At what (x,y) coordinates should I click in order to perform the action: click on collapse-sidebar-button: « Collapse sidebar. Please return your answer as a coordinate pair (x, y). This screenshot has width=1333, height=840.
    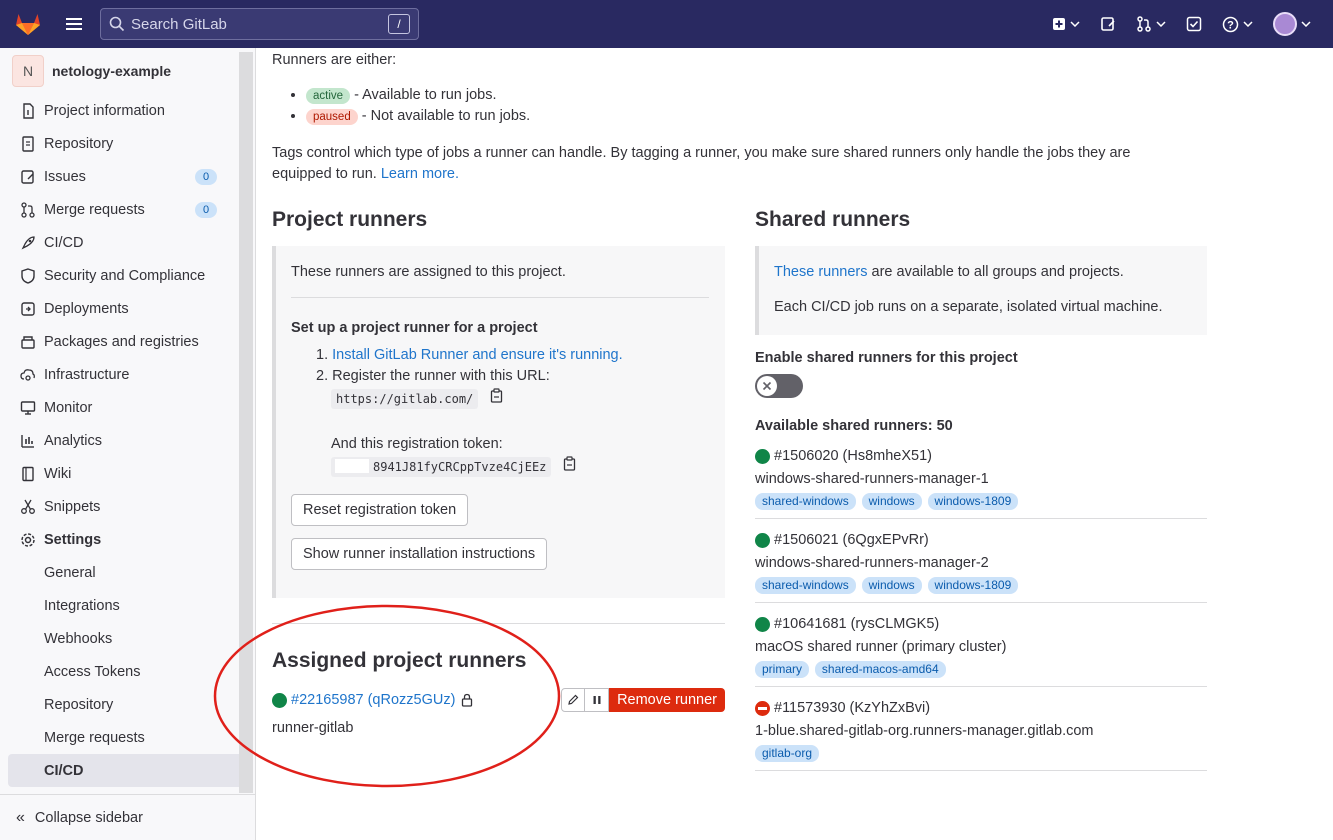
    Looking at the image, I should click on (128, 817).